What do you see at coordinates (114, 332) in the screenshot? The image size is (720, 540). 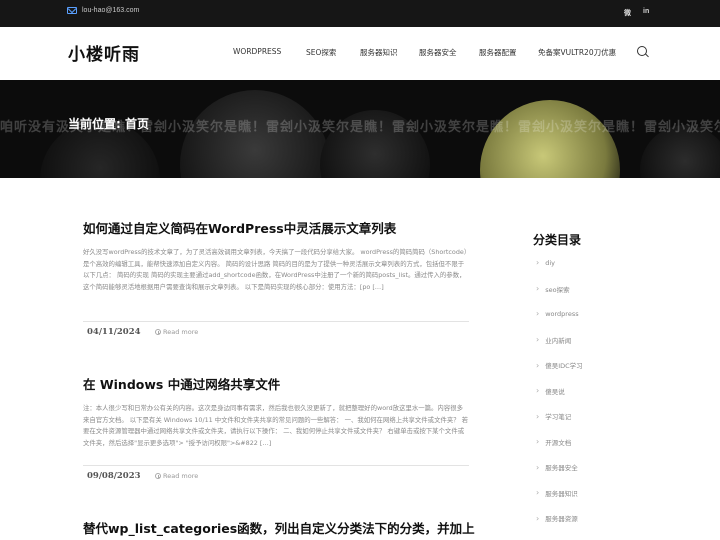 I see `post-date: 04/11/2024` at bounding box center [114, 332].